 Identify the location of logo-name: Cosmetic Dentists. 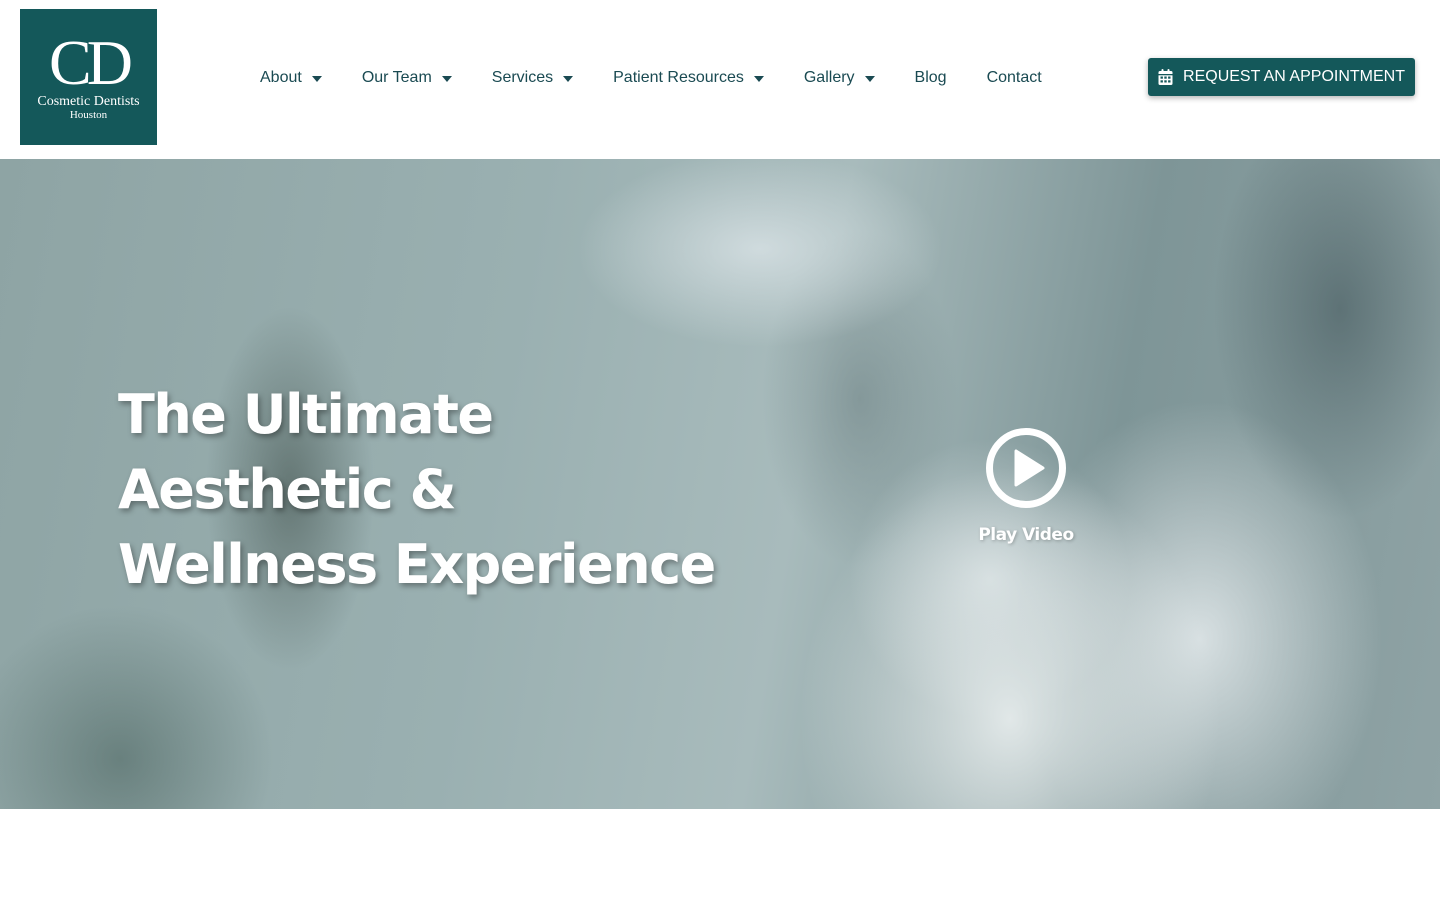
(88, 101).